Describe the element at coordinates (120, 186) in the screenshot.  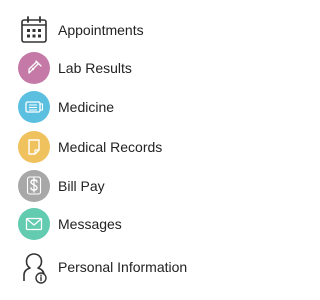
I see `menu-item-bill-pay: Bill Pay` at that location.